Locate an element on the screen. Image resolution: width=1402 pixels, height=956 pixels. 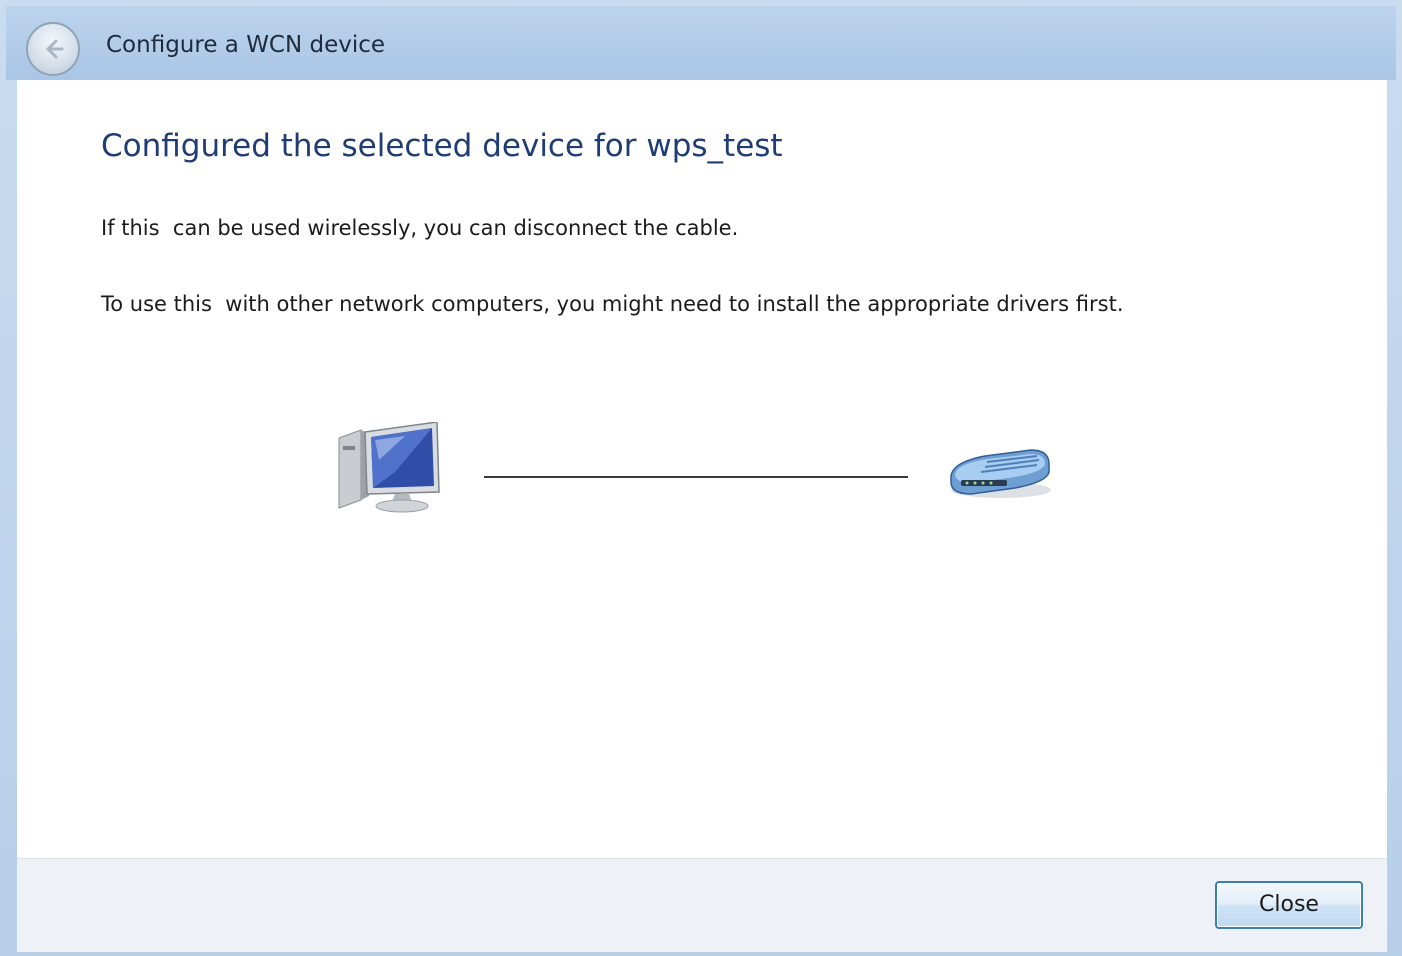
router-icon is located at coordinates (1000, 476).